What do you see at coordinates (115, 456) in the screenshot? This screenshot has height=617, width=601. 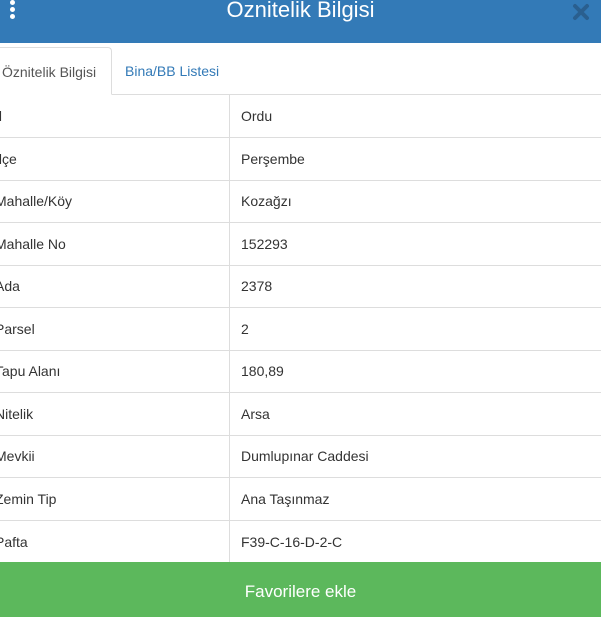 I see `attribute-key: Mevkii` at bounding box center [115, 456].